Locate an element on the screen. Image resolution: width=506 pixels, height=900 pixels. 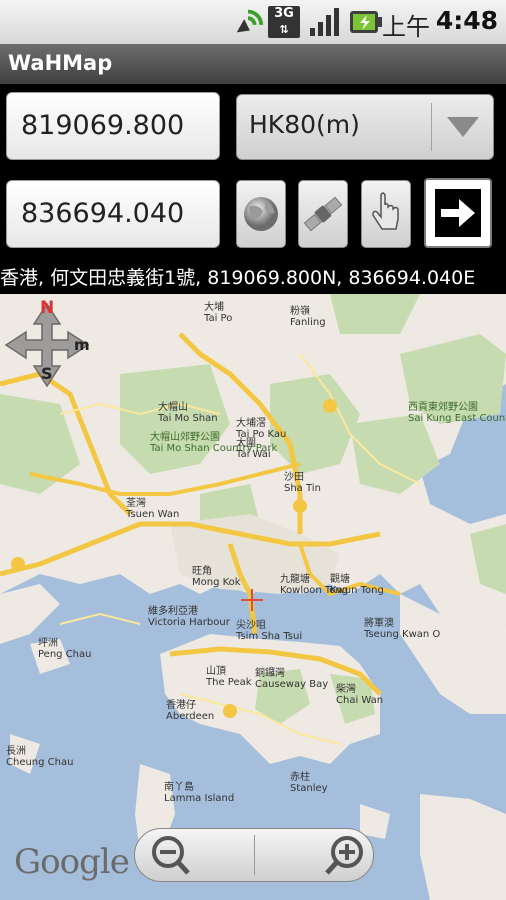
satellite-icon is located at coordinates (323, 214).